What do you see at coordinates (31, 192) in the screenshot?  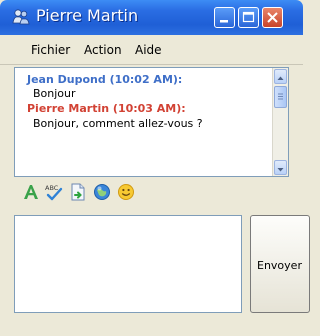 I see `font-icon` at bounding box center [31, 192].